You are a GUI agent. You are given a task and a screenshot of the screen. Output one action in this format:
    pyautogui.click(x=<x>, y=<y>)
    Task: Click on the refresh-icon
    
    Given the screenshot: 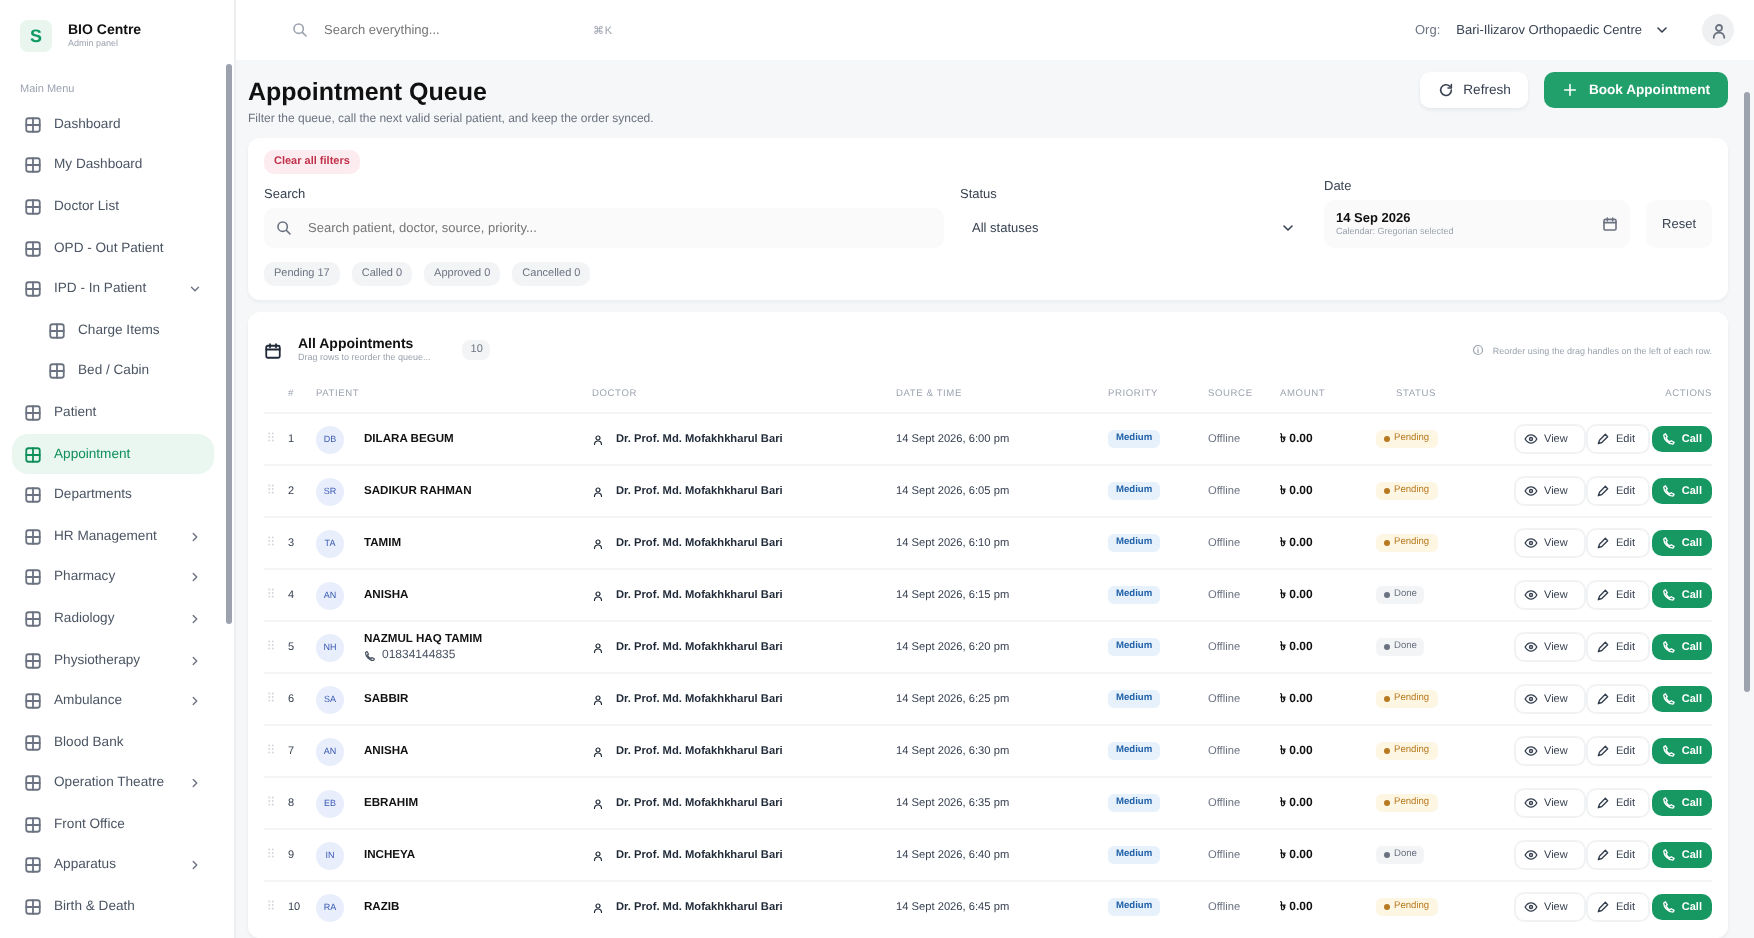 What is the action you would take?
    pyautogui.click(x=1445, y=90)
    